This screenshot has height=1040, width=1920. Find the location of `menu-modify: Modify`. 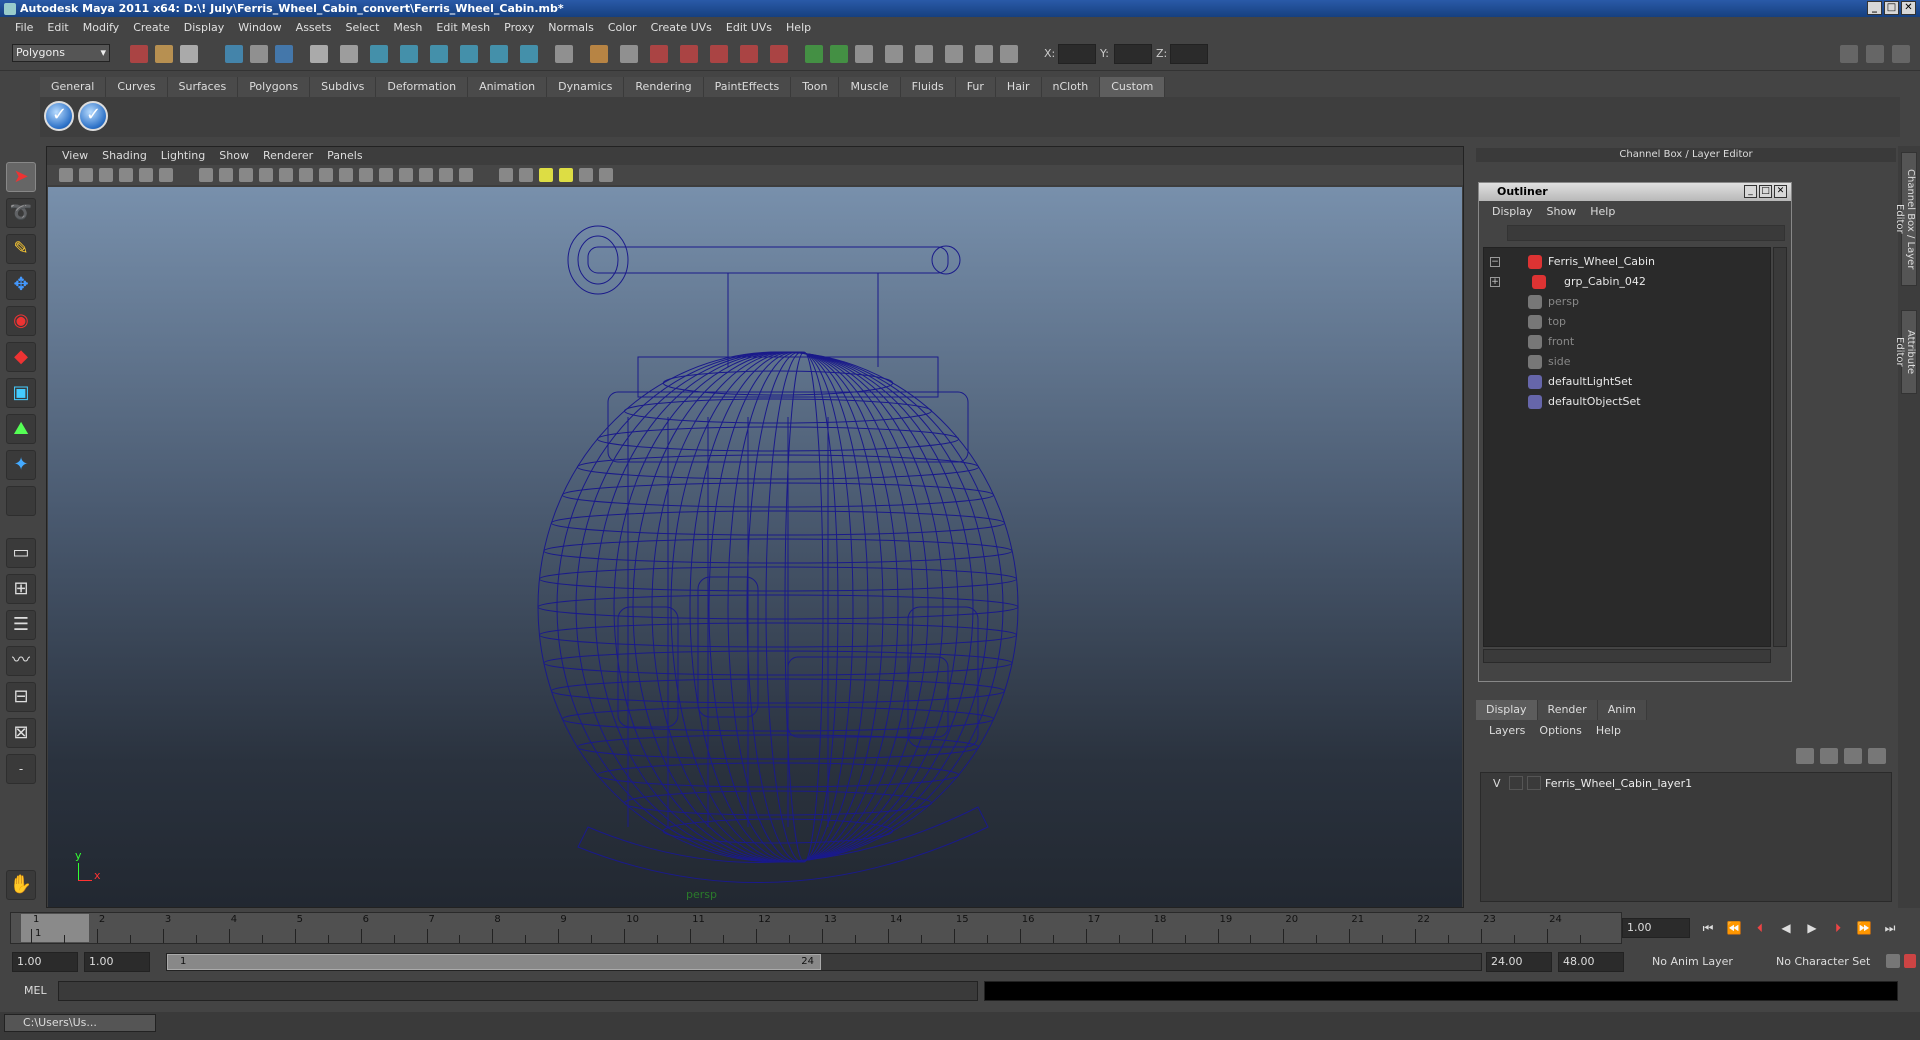

menu-modify: Modify is located at coordinates (101, 27).